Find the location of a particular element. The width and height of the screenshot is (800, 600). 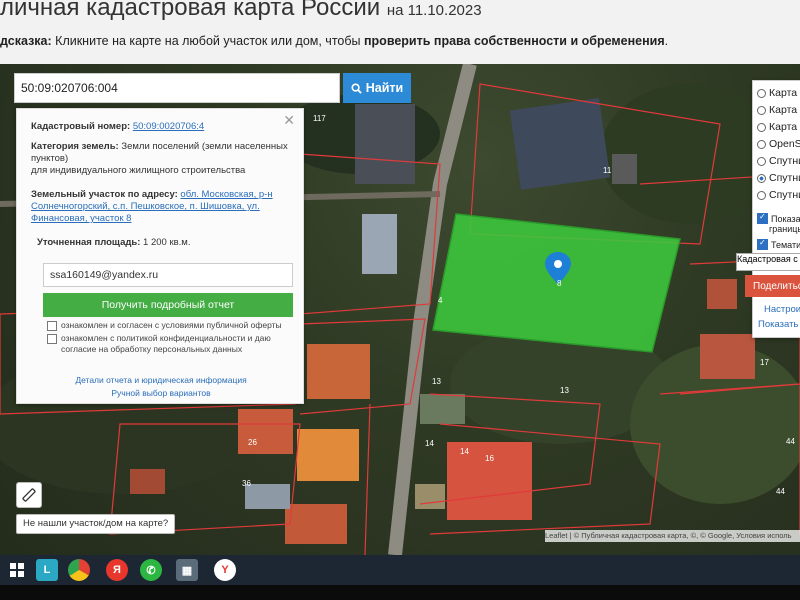

plot-number: 26 is located at coordinates (252, 442).